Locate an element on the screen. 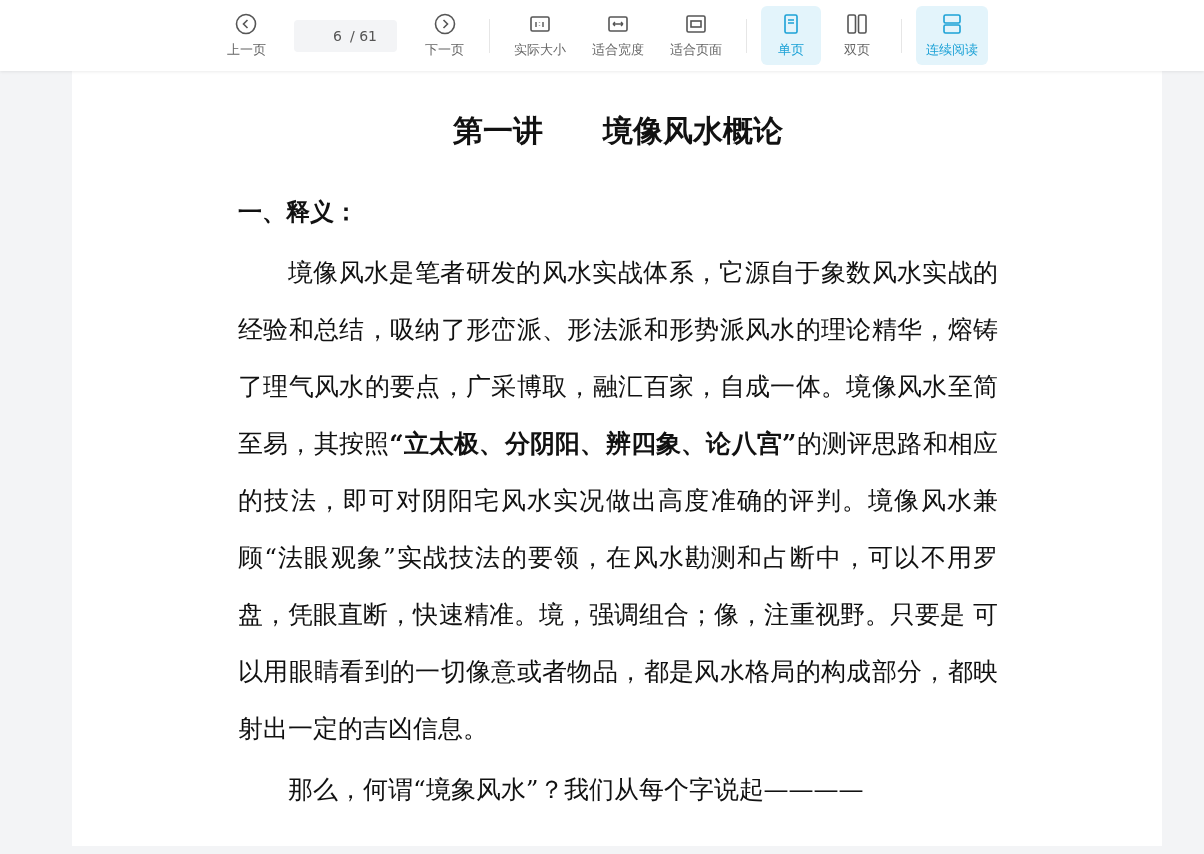  section-heading: 一、释义： is located at coordinates (298, 212).